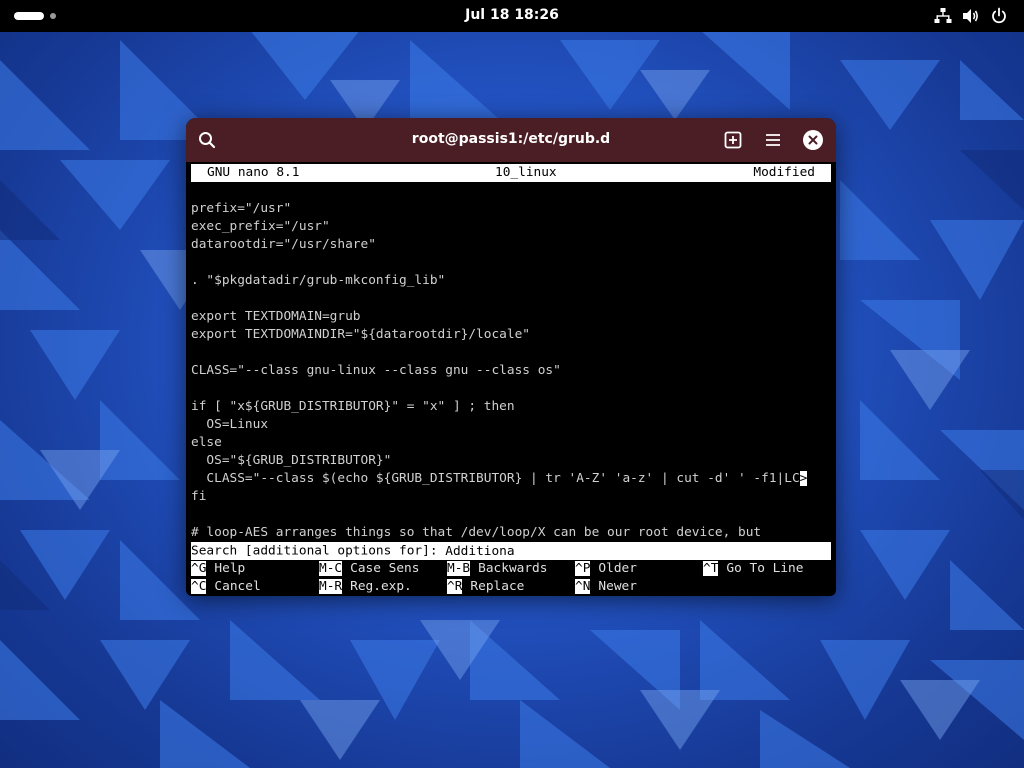 The width and height of the screenshot is (1024, 768). What do you see at coordinates (331, 586) in the screenshot?
I see `shortcut-key: M-R` at bounding box center [331, 586].